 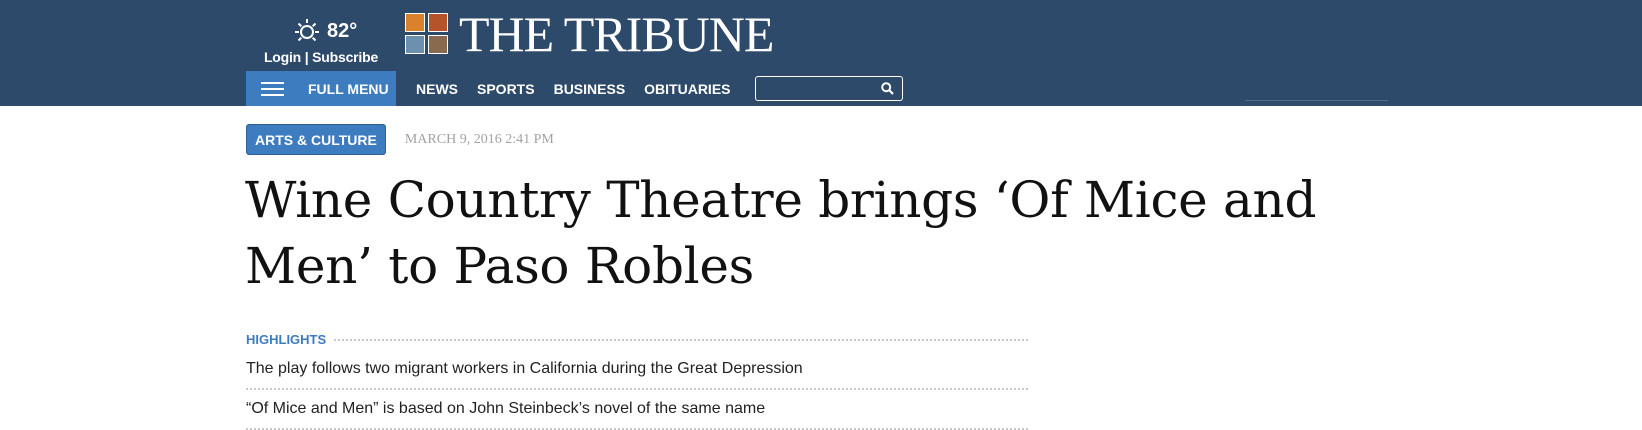 I want to click on sun-icon, so click(x=307, y=30).